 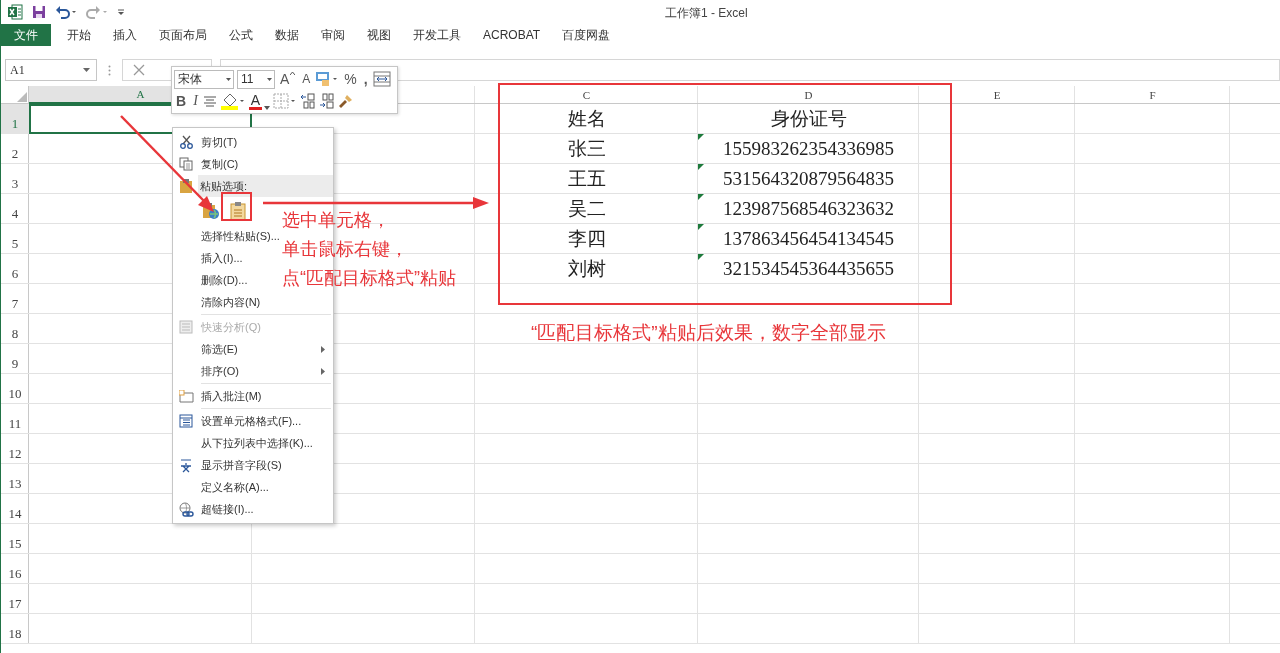 What do you see at coordinates (706, 13) in the screenshot?
I see `window-title: 工作簿1 - Excel` at bounding box center [706, 13].